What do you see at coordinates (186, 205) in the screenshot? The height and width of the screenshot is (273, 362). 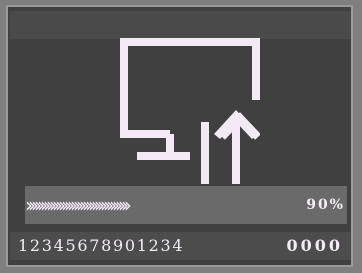 I see `progress-bar: ›››››››››››››››››››››››››››››››››› 90%` at bounding box center [186, 205].